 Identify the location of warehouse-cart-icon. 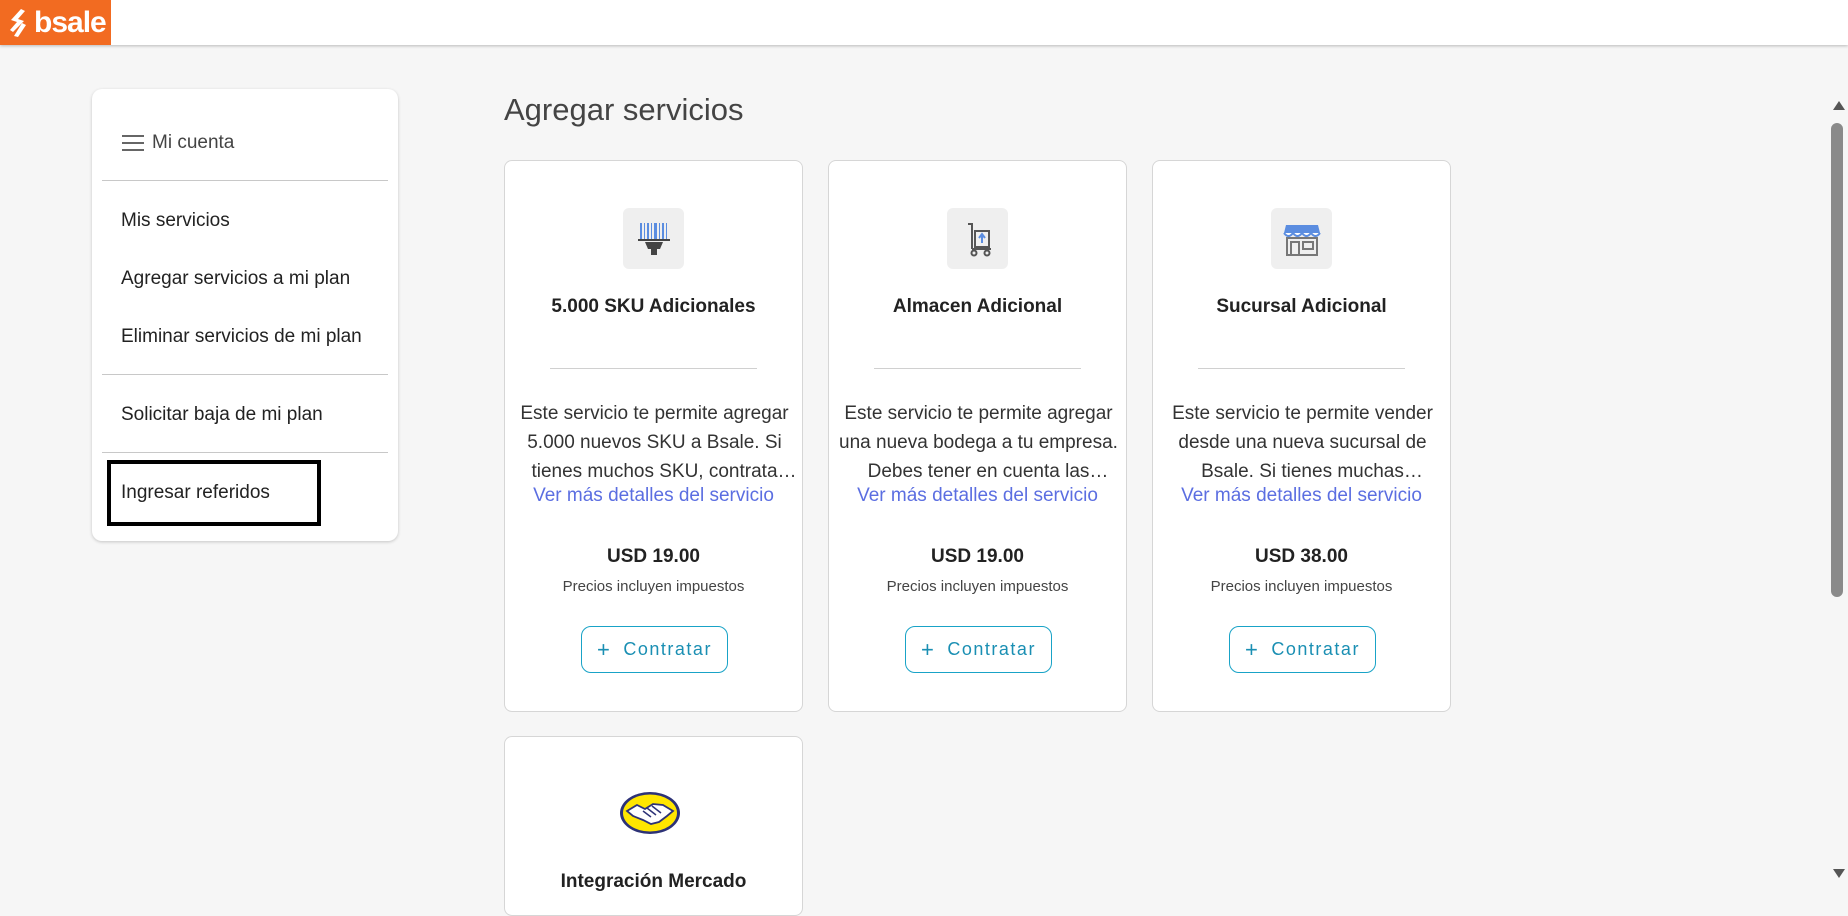
(977, 238).